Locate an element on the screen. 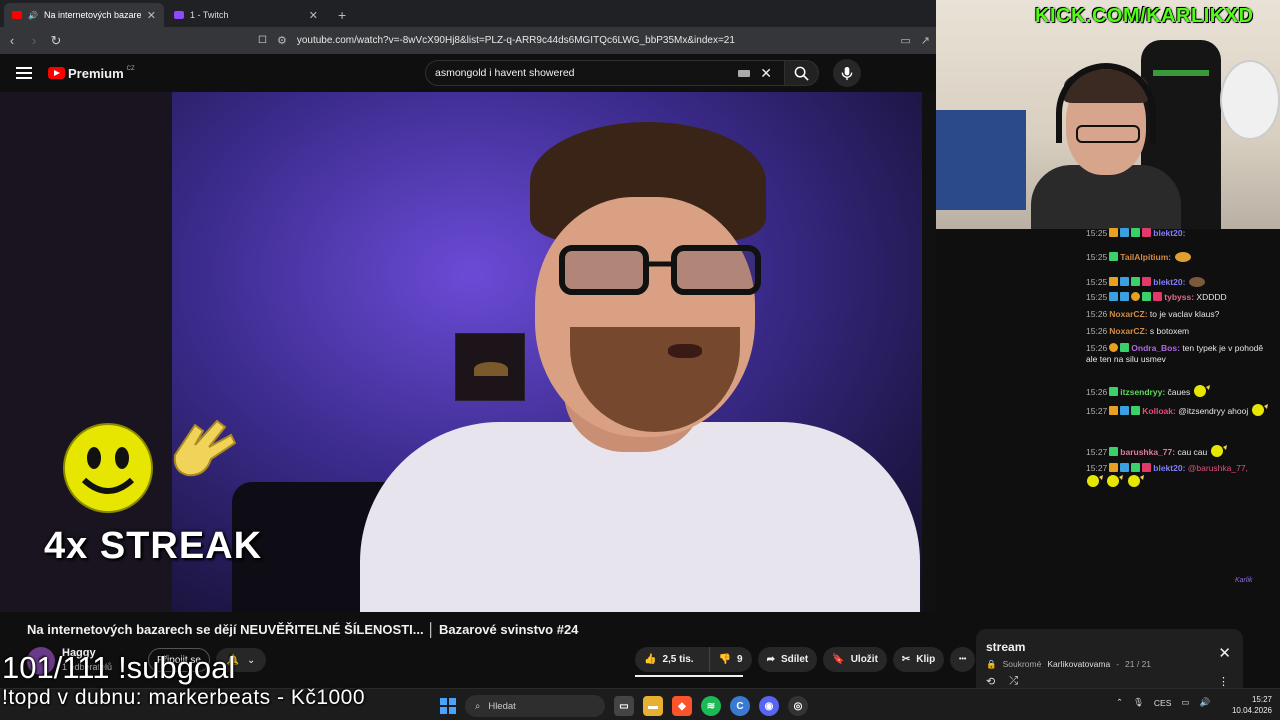 This screenshot has width=1280, height=720. microphone-icon: 🎙 is located at coordinates (1138, 702).